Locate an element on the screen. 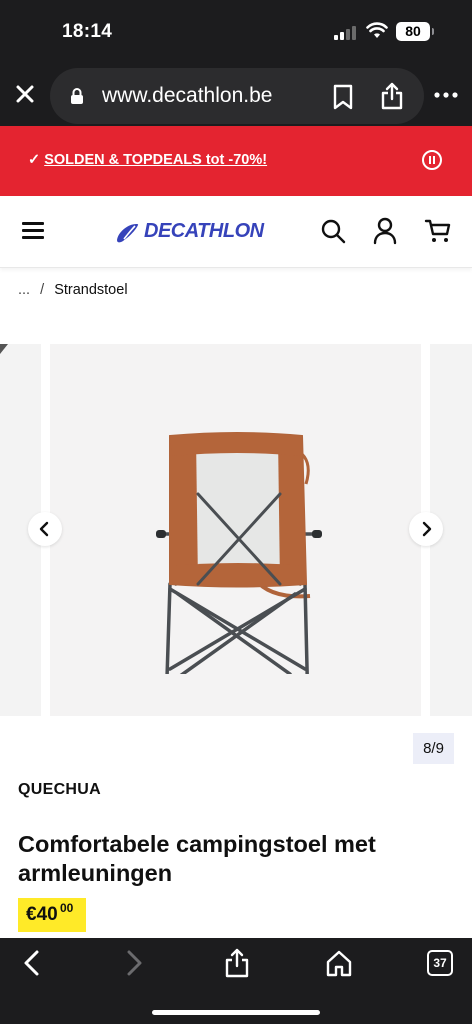 The image size is (472, 1024). cellular-signal-icon is located at coordinates (347, 32).